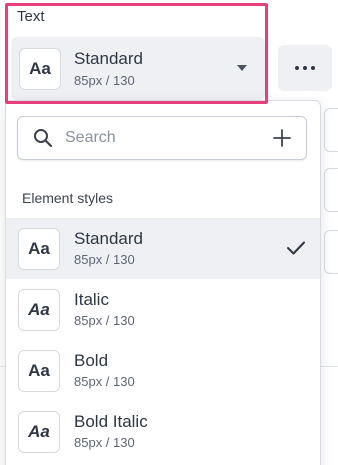  Describe the element at coordinates (296, 248) in the screenshot. I see `checkmark-icon` at that location.